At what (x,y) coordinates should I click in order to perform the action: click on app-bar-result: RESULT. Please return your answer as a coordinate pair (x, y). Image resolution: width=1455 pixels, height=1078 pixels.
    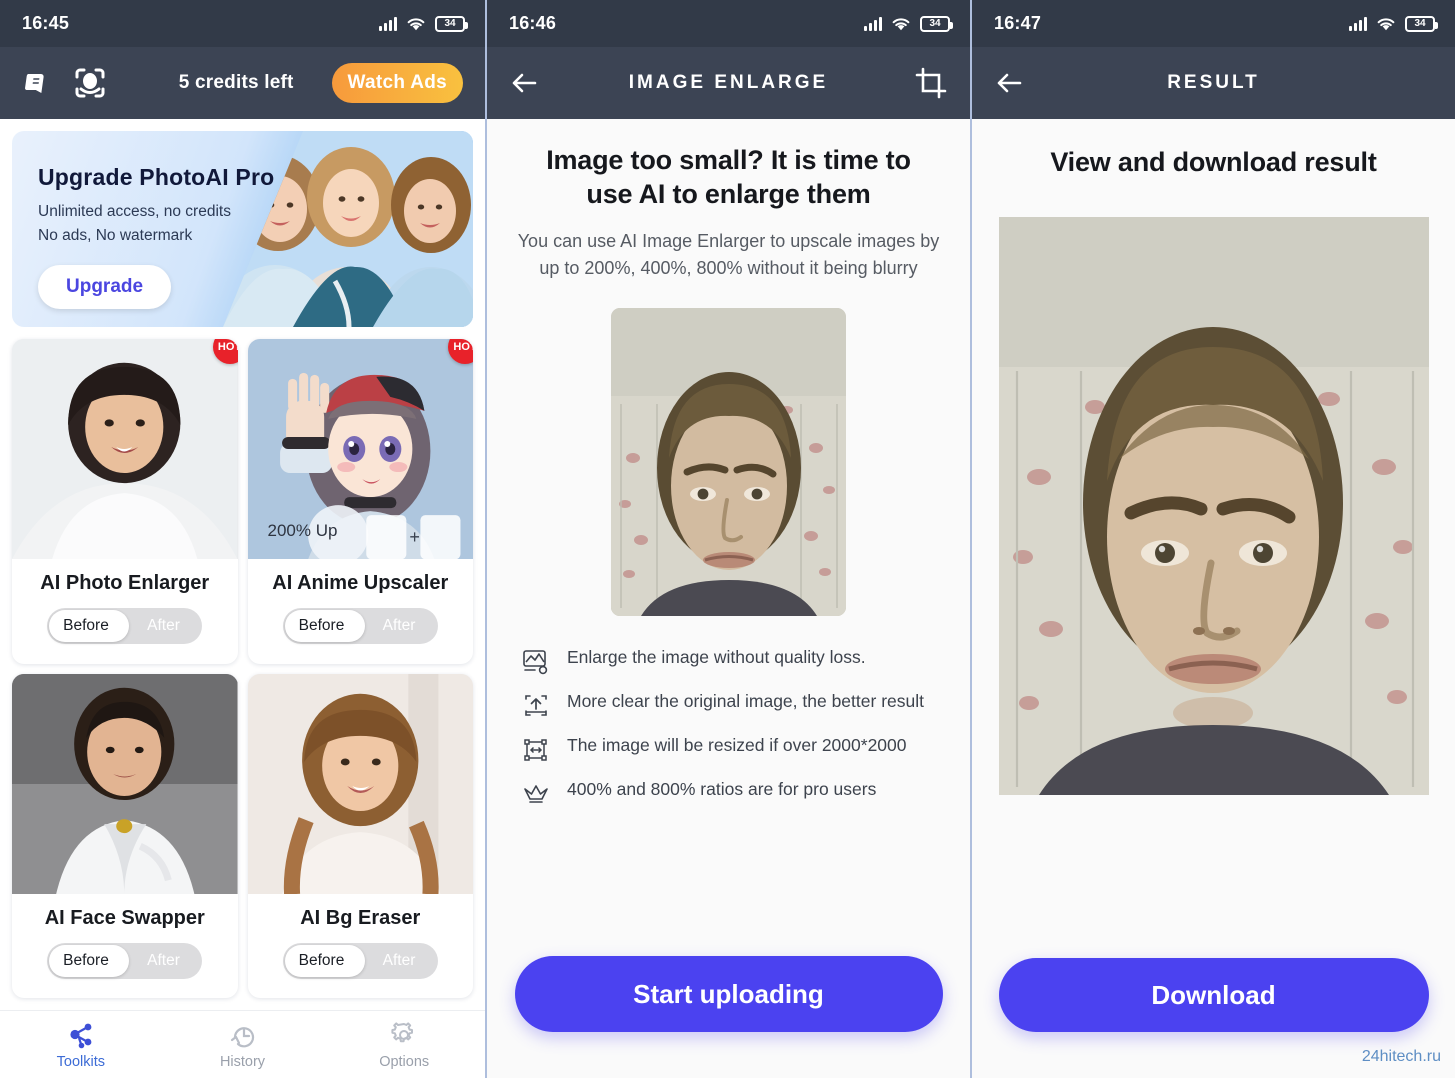
    Looking at the image, I should click on (1213, 83).